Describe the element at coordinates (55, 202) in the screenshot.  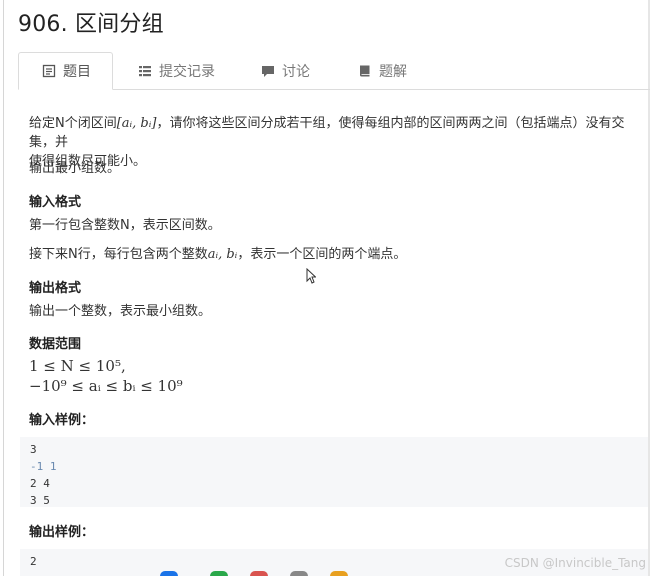
I see `input-format-heading: 输入格式` at that location.